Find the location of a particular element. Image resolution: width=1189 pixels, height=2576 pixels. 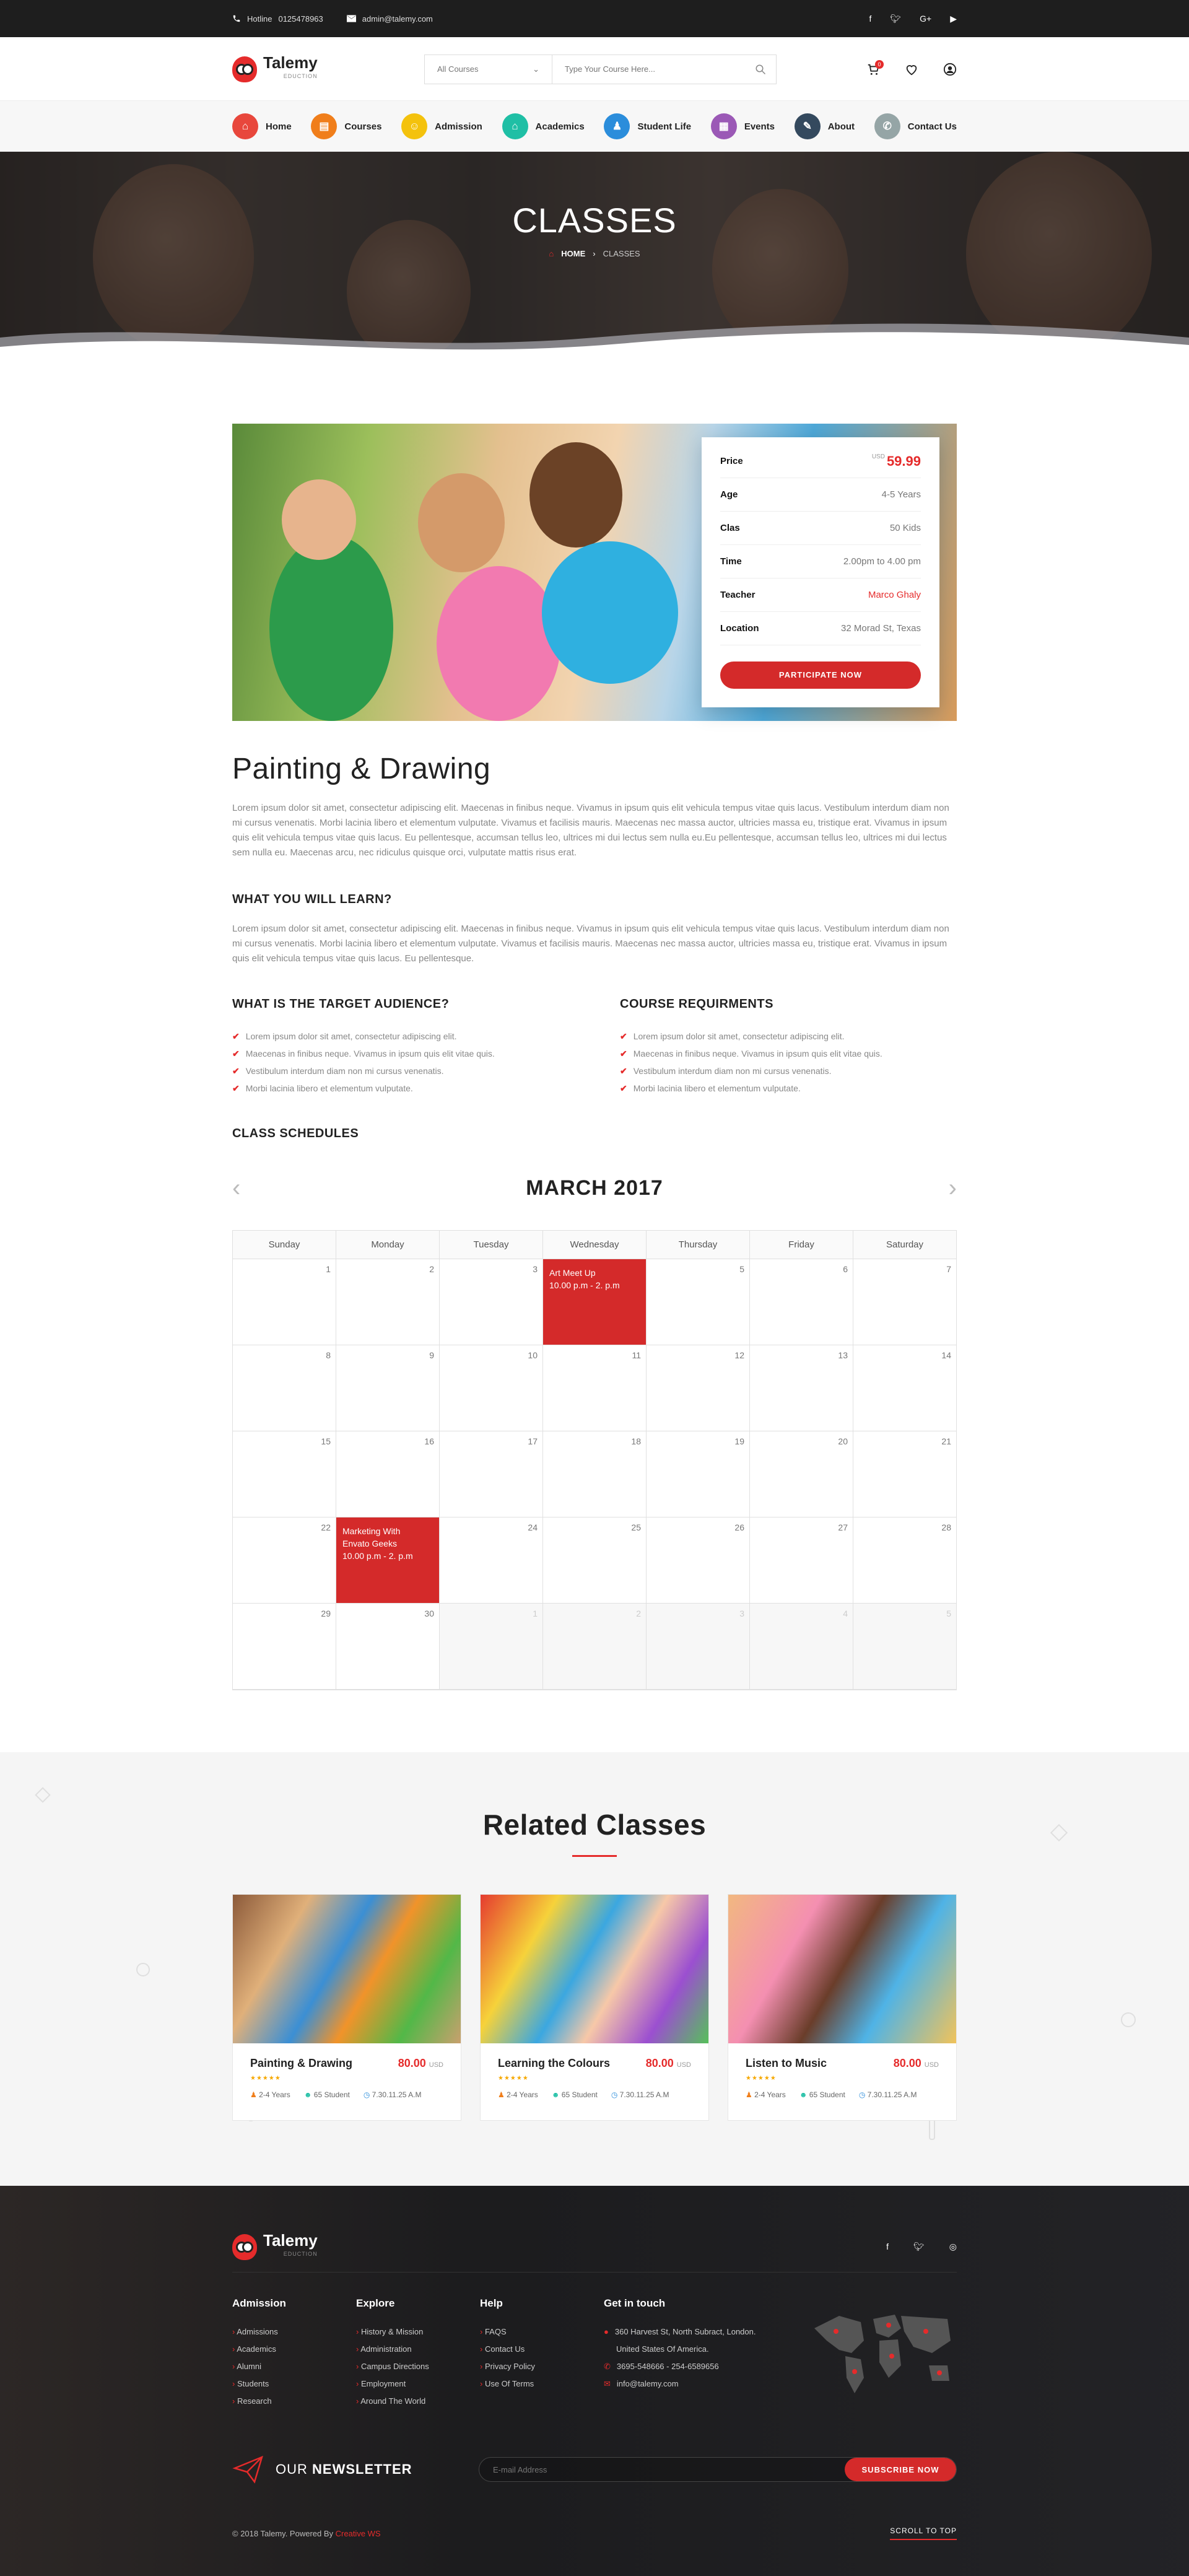

search-input is located at coordinates (648, 69).